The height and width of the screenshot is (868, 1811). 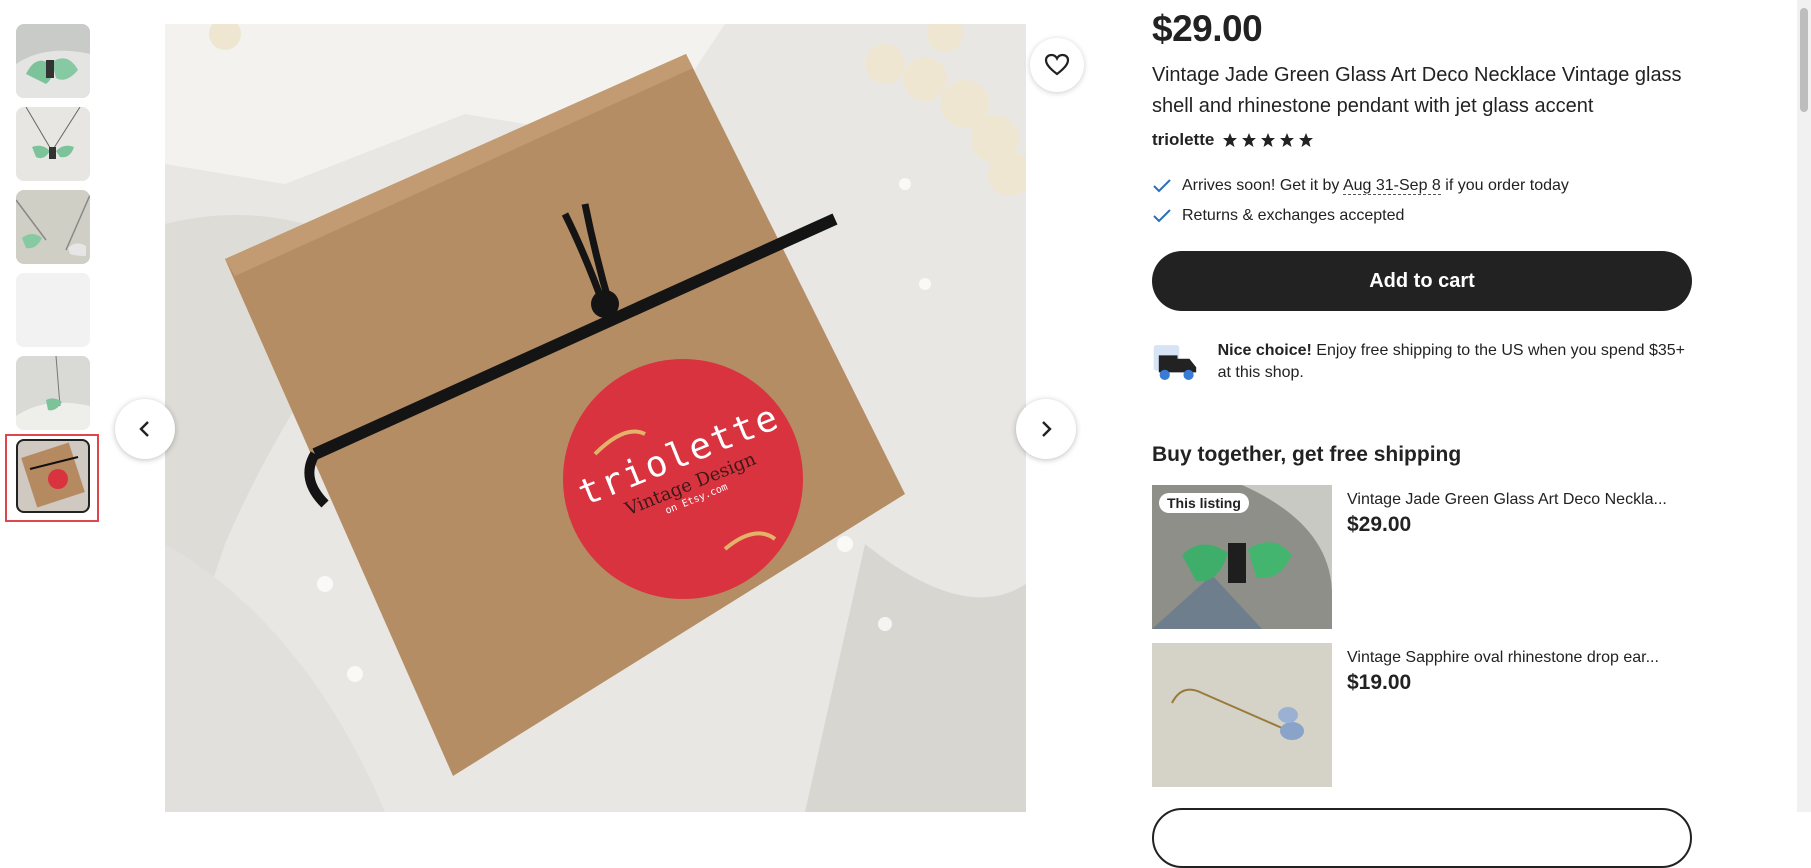 What do you see at coordinates (52, 478) in the screenshot?
I see `selected-thumbnail-highlight` at bounding box center [52, 478].